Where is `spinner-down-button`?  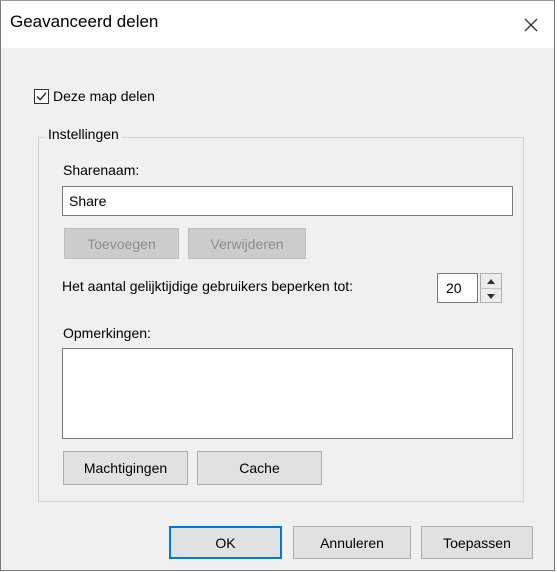
spinner-down-button is located at coordinates (491, 295).